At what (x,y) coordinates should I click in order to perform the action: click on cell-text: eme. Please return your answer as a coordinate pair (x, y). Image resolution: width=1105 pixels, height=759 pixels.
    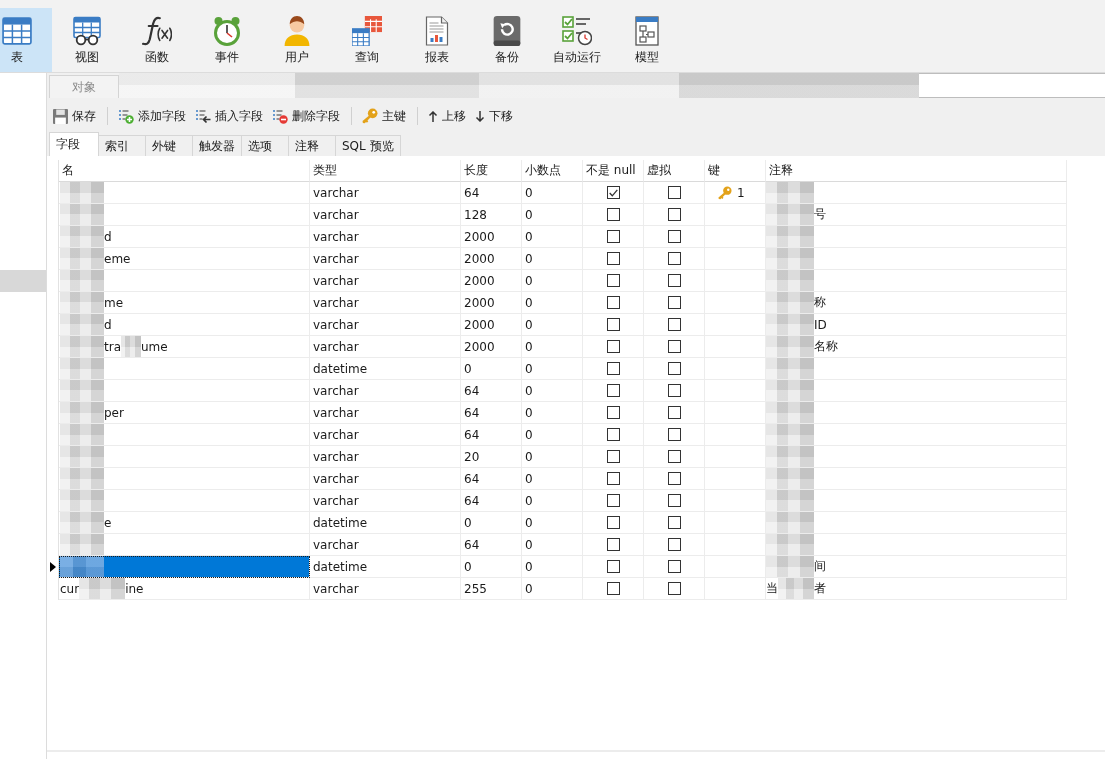
    Looking at the image, I should click on (117, 258).